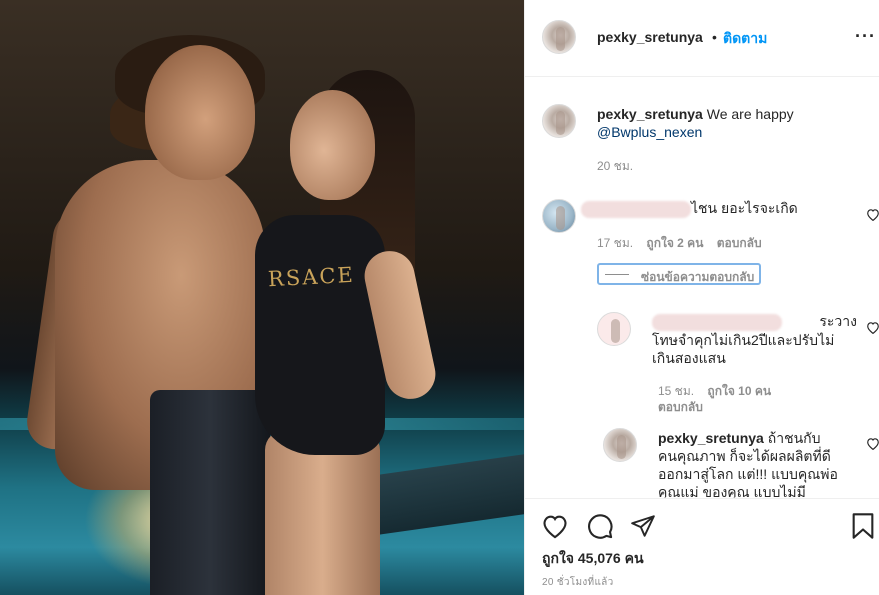  I want to click on comment-avatar, so click(559, 216).